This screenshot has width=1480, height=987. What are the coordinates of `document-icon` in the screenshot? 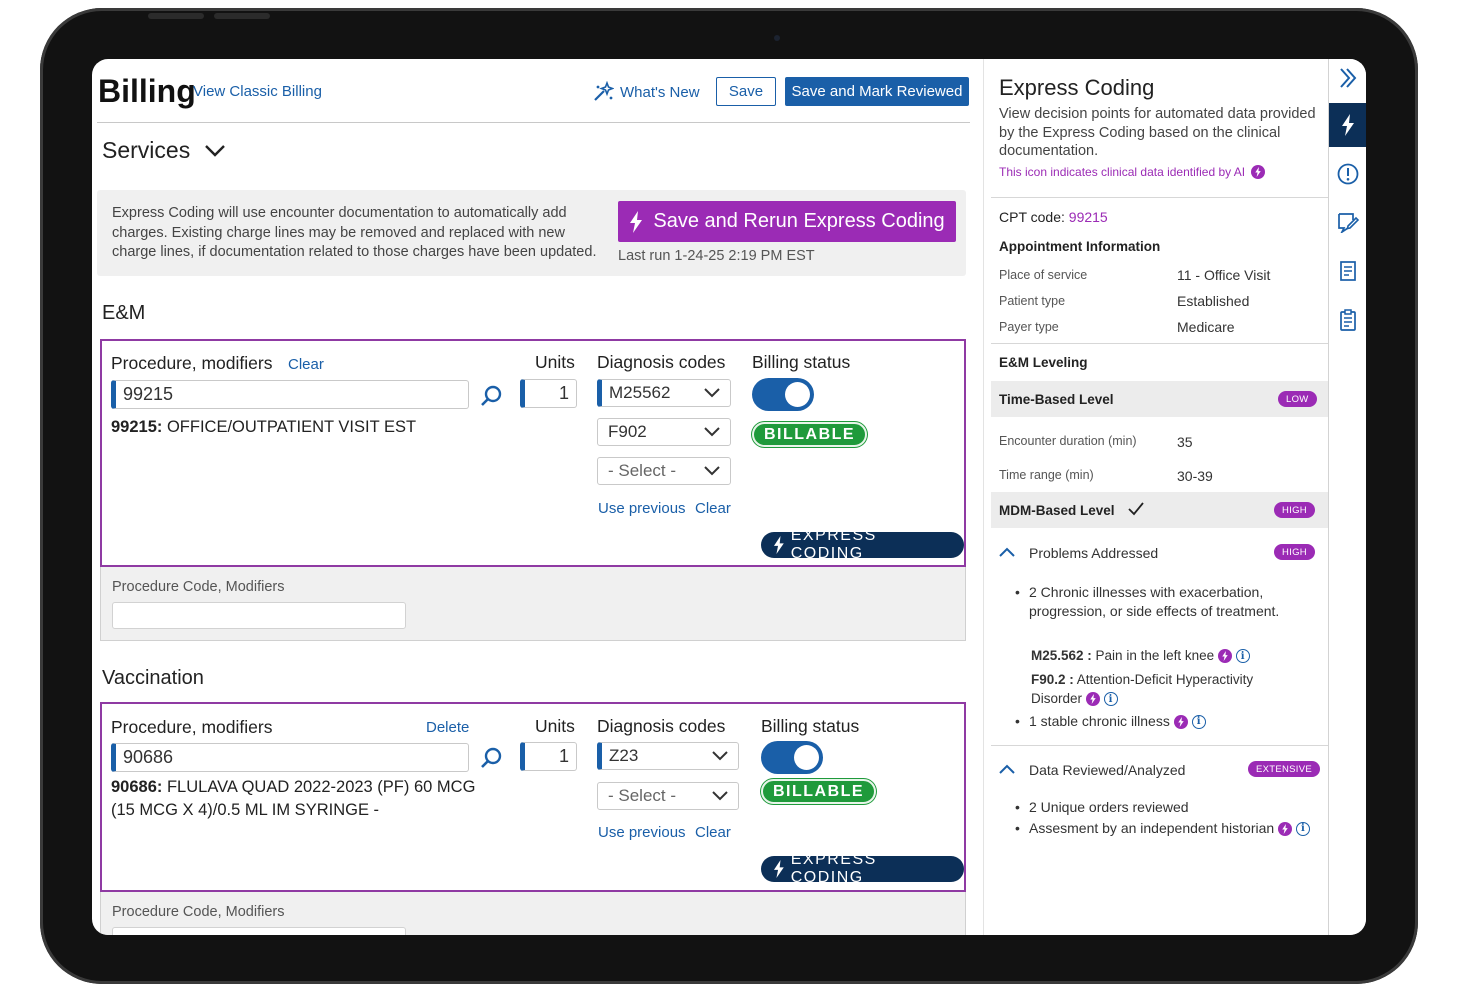 It's located at (1348, 271).